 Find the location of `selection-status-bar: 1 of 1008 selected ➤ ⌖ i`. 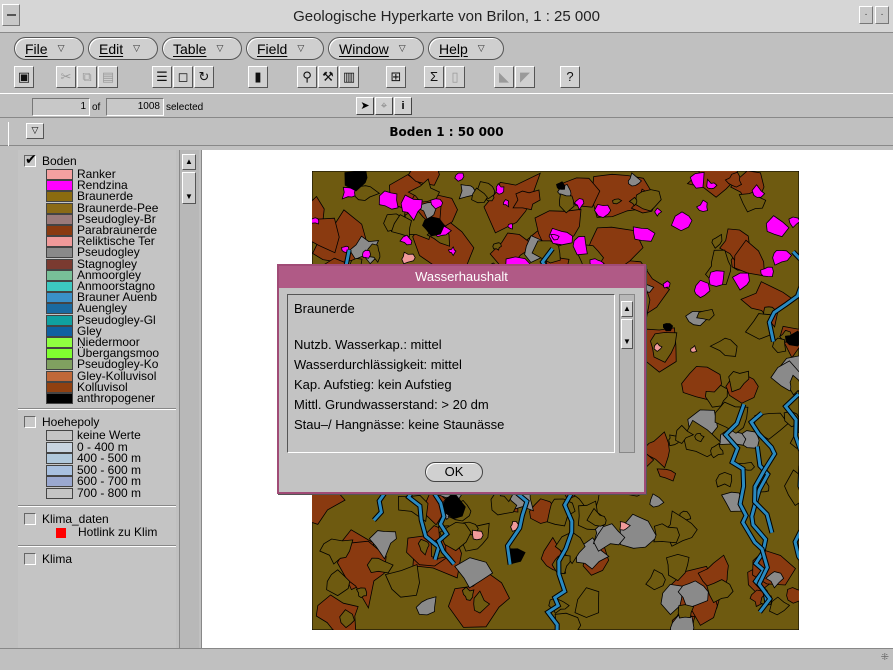

selection-status-bar: 1 of 1008 selected ➤ ⌖ i is located at coordinates (446, 105).